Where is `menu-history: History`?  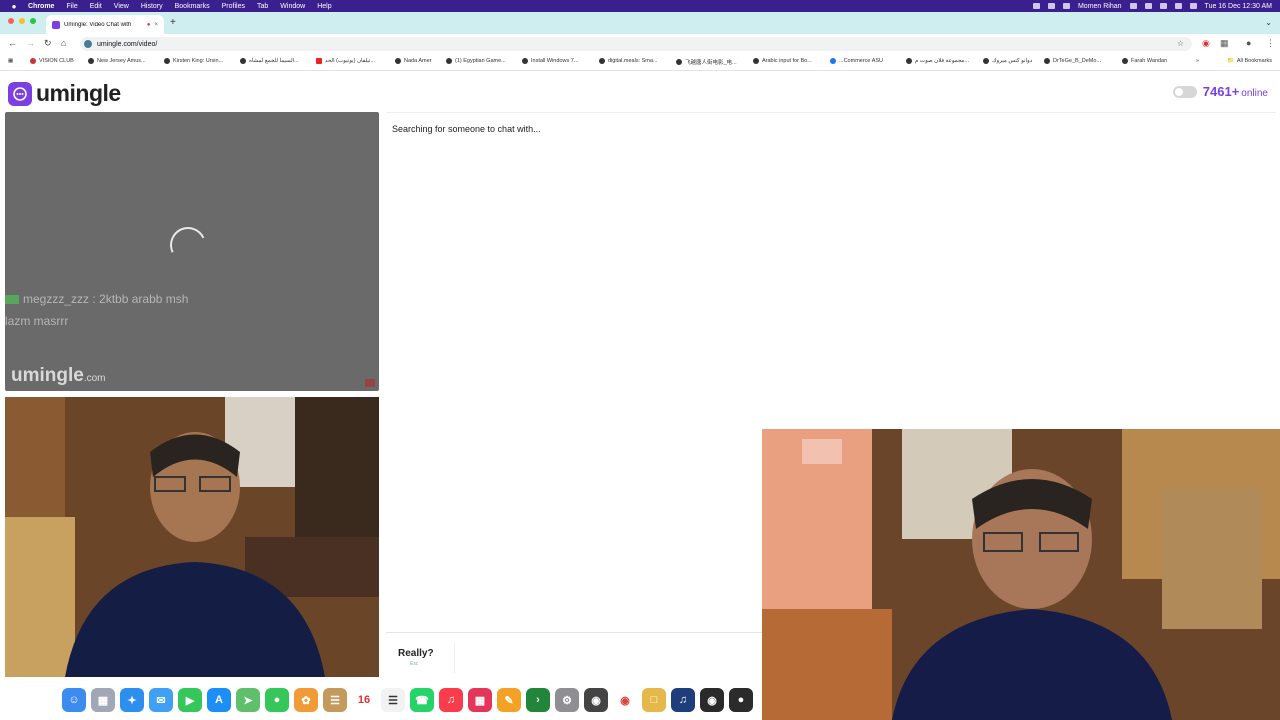 menu-history: History is located at coordinates (152, 6).